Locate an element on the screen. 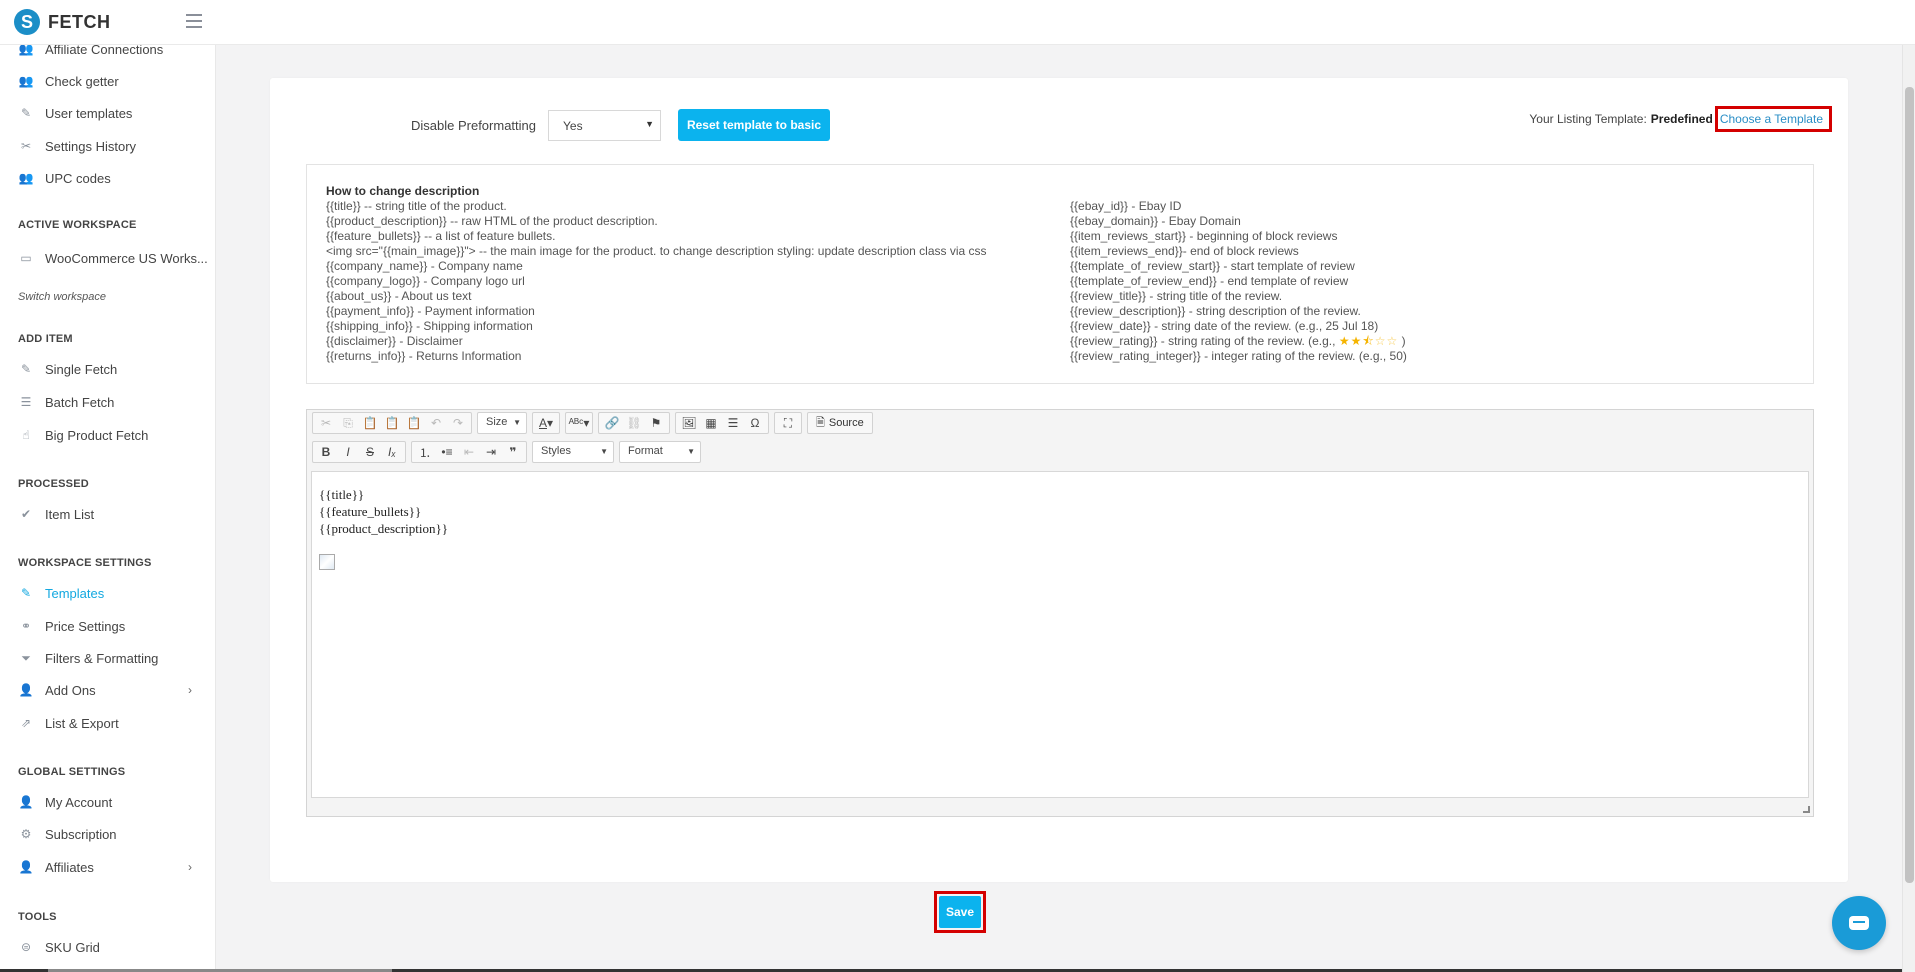 This screenshot has width=1915, height=972. sidebar-item-sku-grid: ⊜ SKU Grid is located at coordinates (113, 947).